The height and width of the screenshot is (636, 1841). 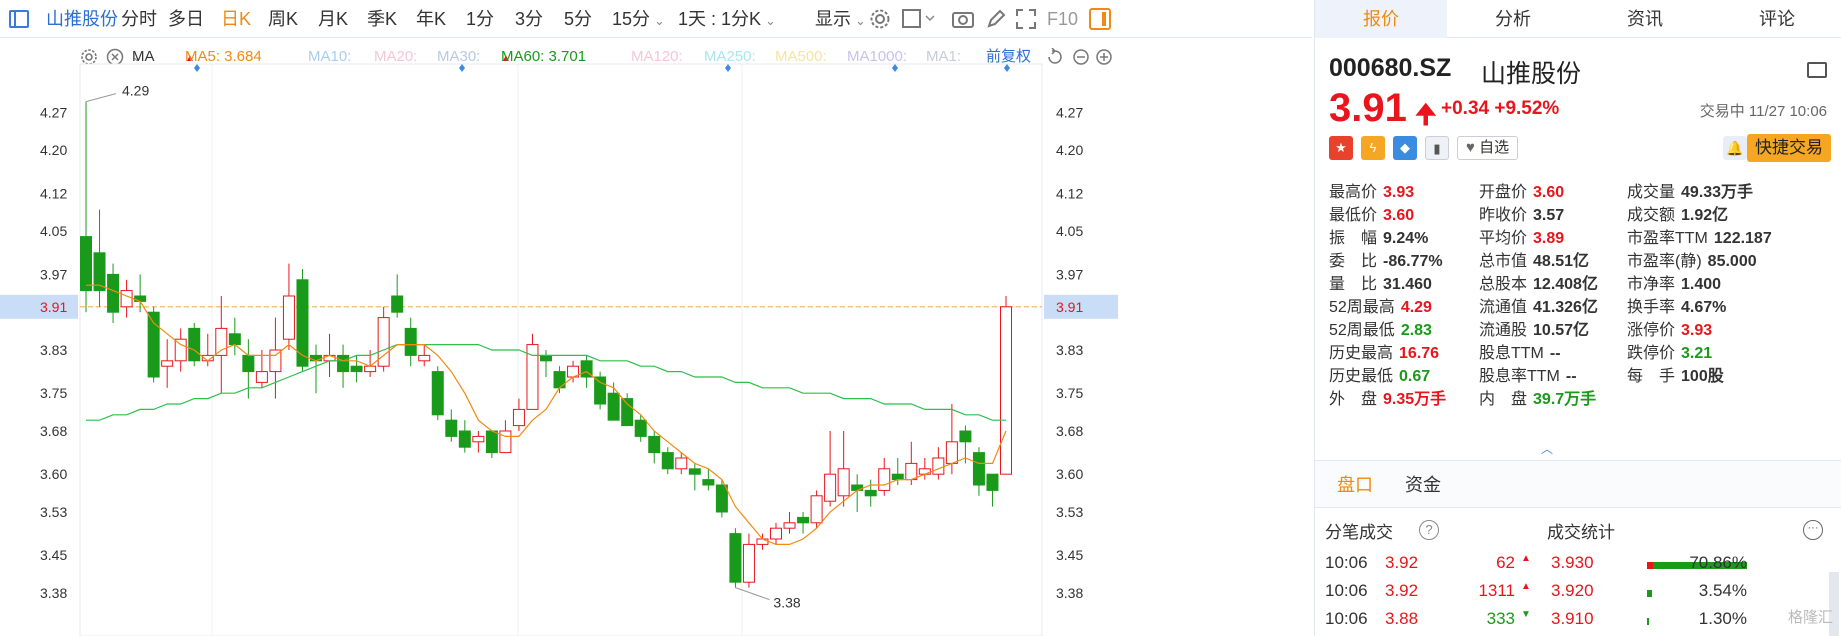 I want to click on quote-row: 最低价 3.60 昨收价 3.57 成交额 1.92亿, so click(x=1584, y=213).